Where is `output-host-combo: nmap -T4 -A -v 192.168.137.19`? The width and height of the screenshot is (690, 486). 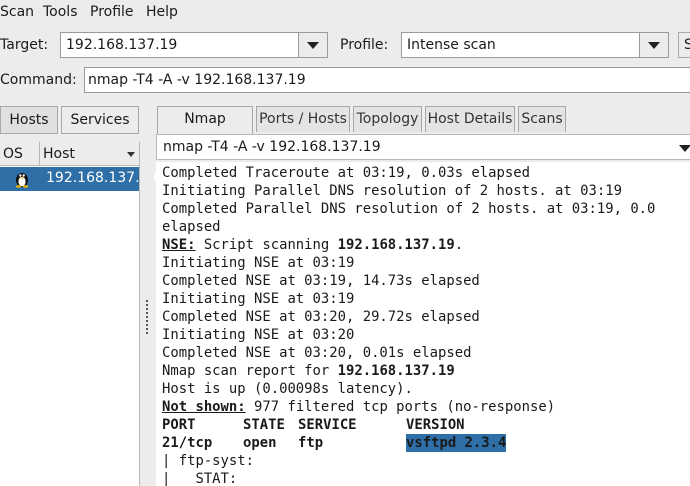
output-host-combo: nmap -T4 -A -v 192.168.137.19 is located at coordinates (423, 147).